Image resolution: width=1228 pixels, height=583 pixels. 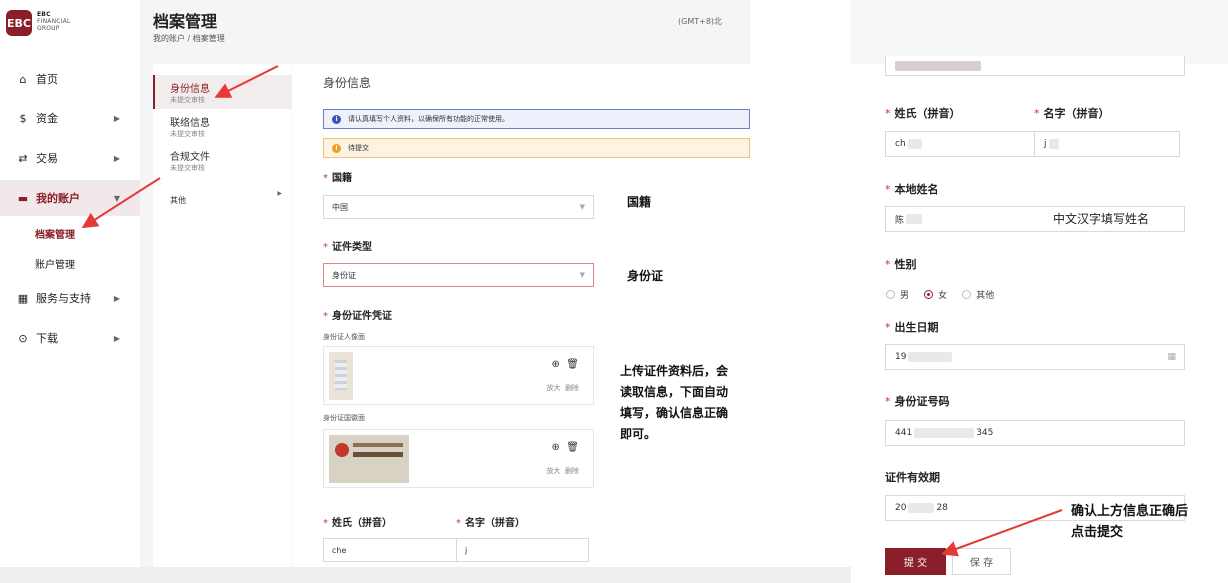 What do you see at coordinates (1002, 533) in the screenshot?
I see `arrow-to-submit` at bounding box center [1002, 533].